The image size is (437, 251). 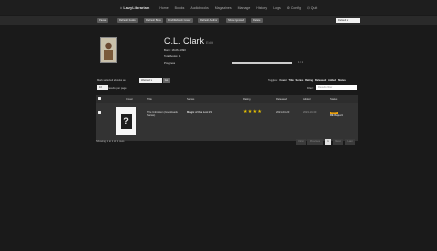 What do you see at coordinates (342, 80) in the screenshot?
I see `toggle-status: Status` at bounding box center [342, 80].